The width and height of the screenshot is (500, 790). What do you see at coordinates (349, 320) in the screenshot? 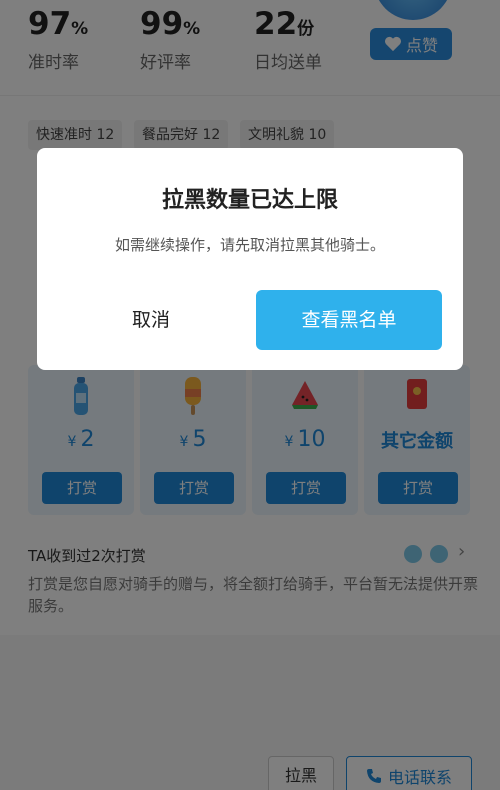
I see `view-blacklist-button: 查看黑名单` at bounding box center [349, 320].